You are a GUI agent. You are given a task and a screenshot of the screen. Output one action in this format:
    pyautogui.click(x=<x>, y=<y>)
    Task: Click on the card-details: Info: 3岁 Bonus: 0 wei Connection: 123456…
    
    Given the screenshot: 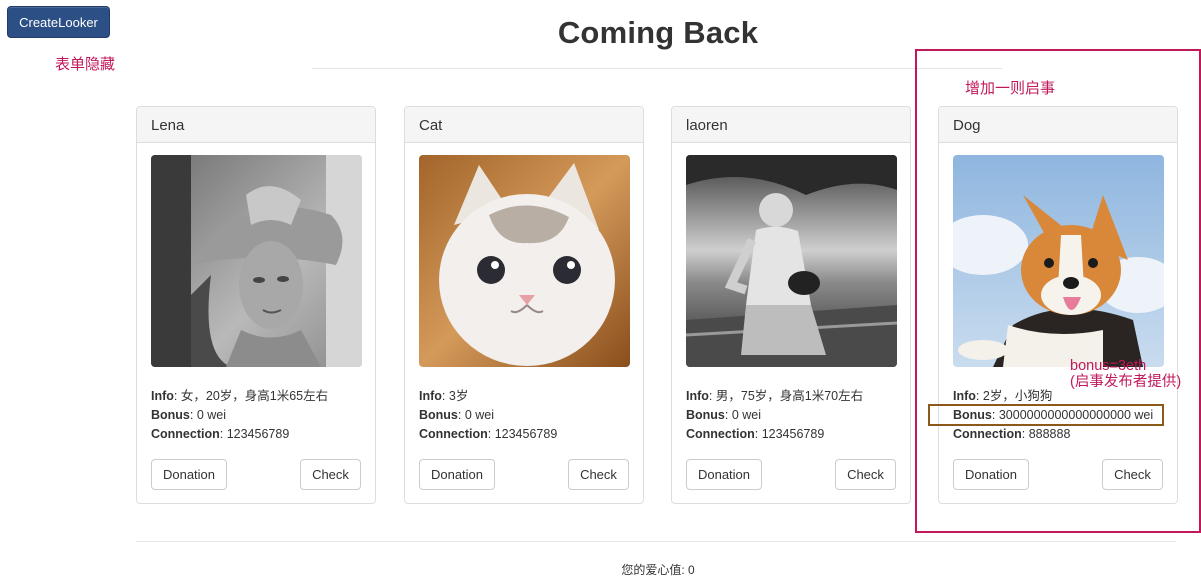 What is the action you would take?
    pyautogui.click(x=488, y=415)
    